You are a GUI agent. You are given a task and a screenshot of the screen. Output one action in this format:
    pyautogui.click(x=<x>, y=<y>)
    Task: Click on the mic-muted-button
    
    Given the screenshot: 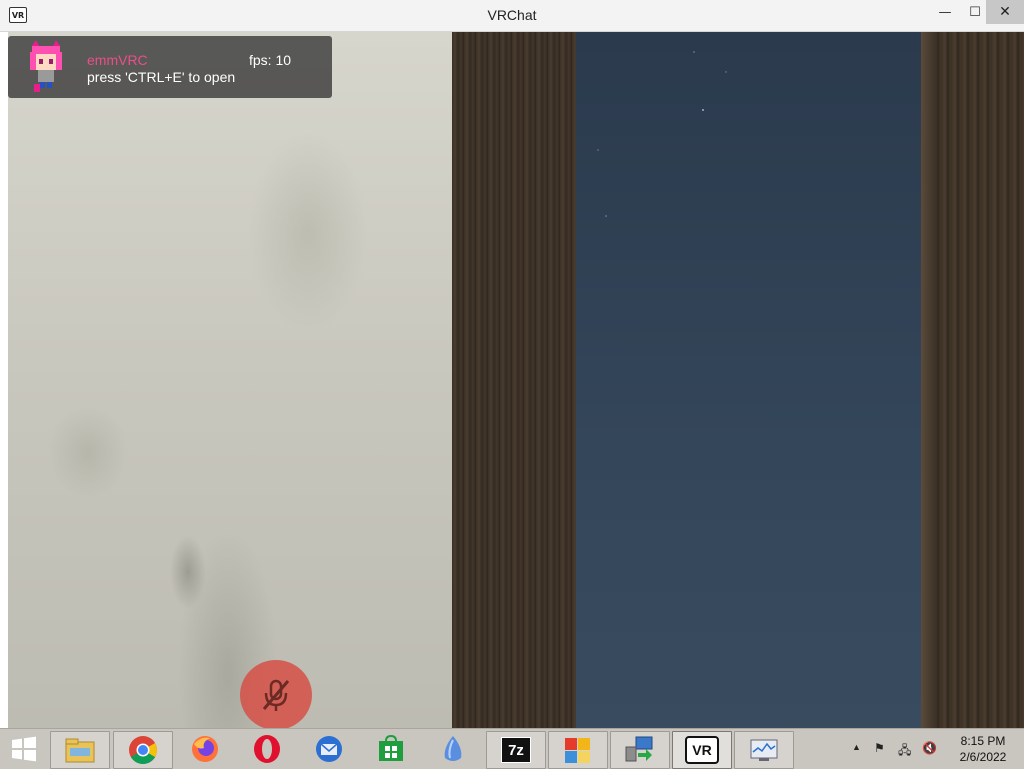 What is the action you would take?
    pyautogui.click(x=276, y=694)
    